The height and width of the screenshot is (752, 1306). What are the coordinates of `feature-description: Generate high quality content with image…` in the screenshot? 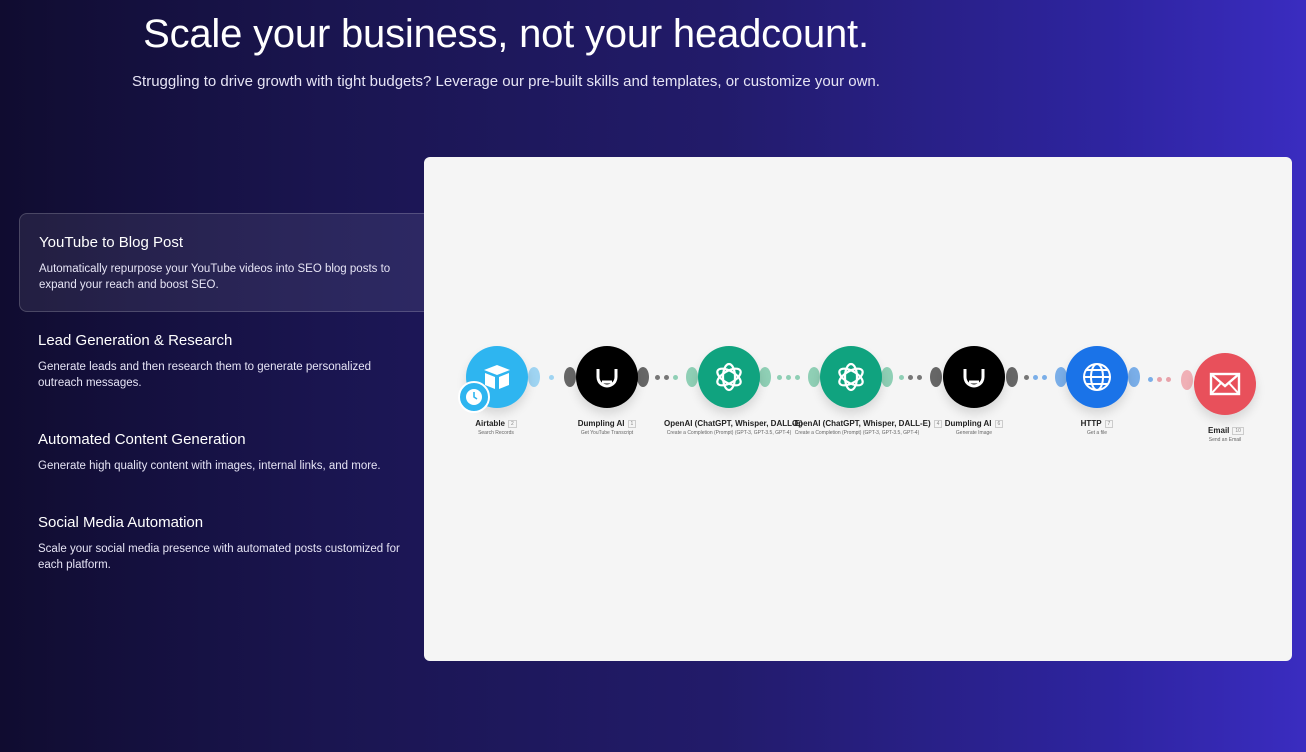 It's located at (209, 466).